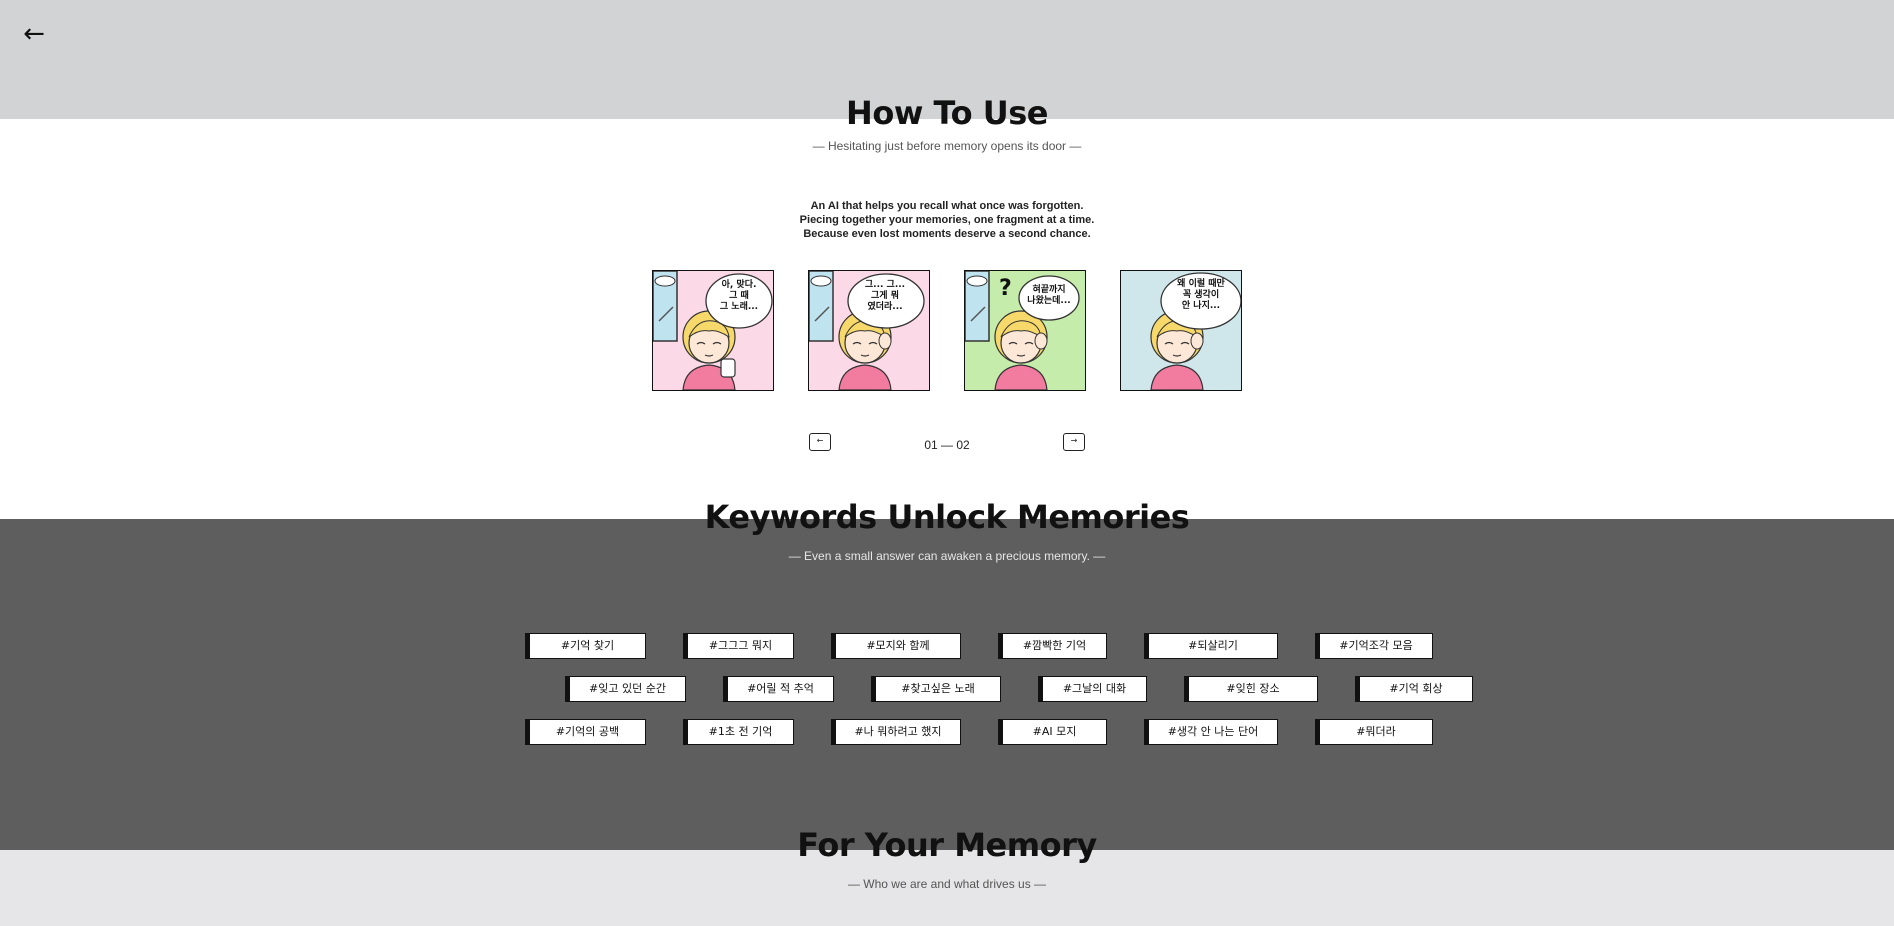  What do you see at coordinates (585, 646) in the screenshot?
I see `keyword-tag: #기억 찾기` at bounding box center [585, 646].